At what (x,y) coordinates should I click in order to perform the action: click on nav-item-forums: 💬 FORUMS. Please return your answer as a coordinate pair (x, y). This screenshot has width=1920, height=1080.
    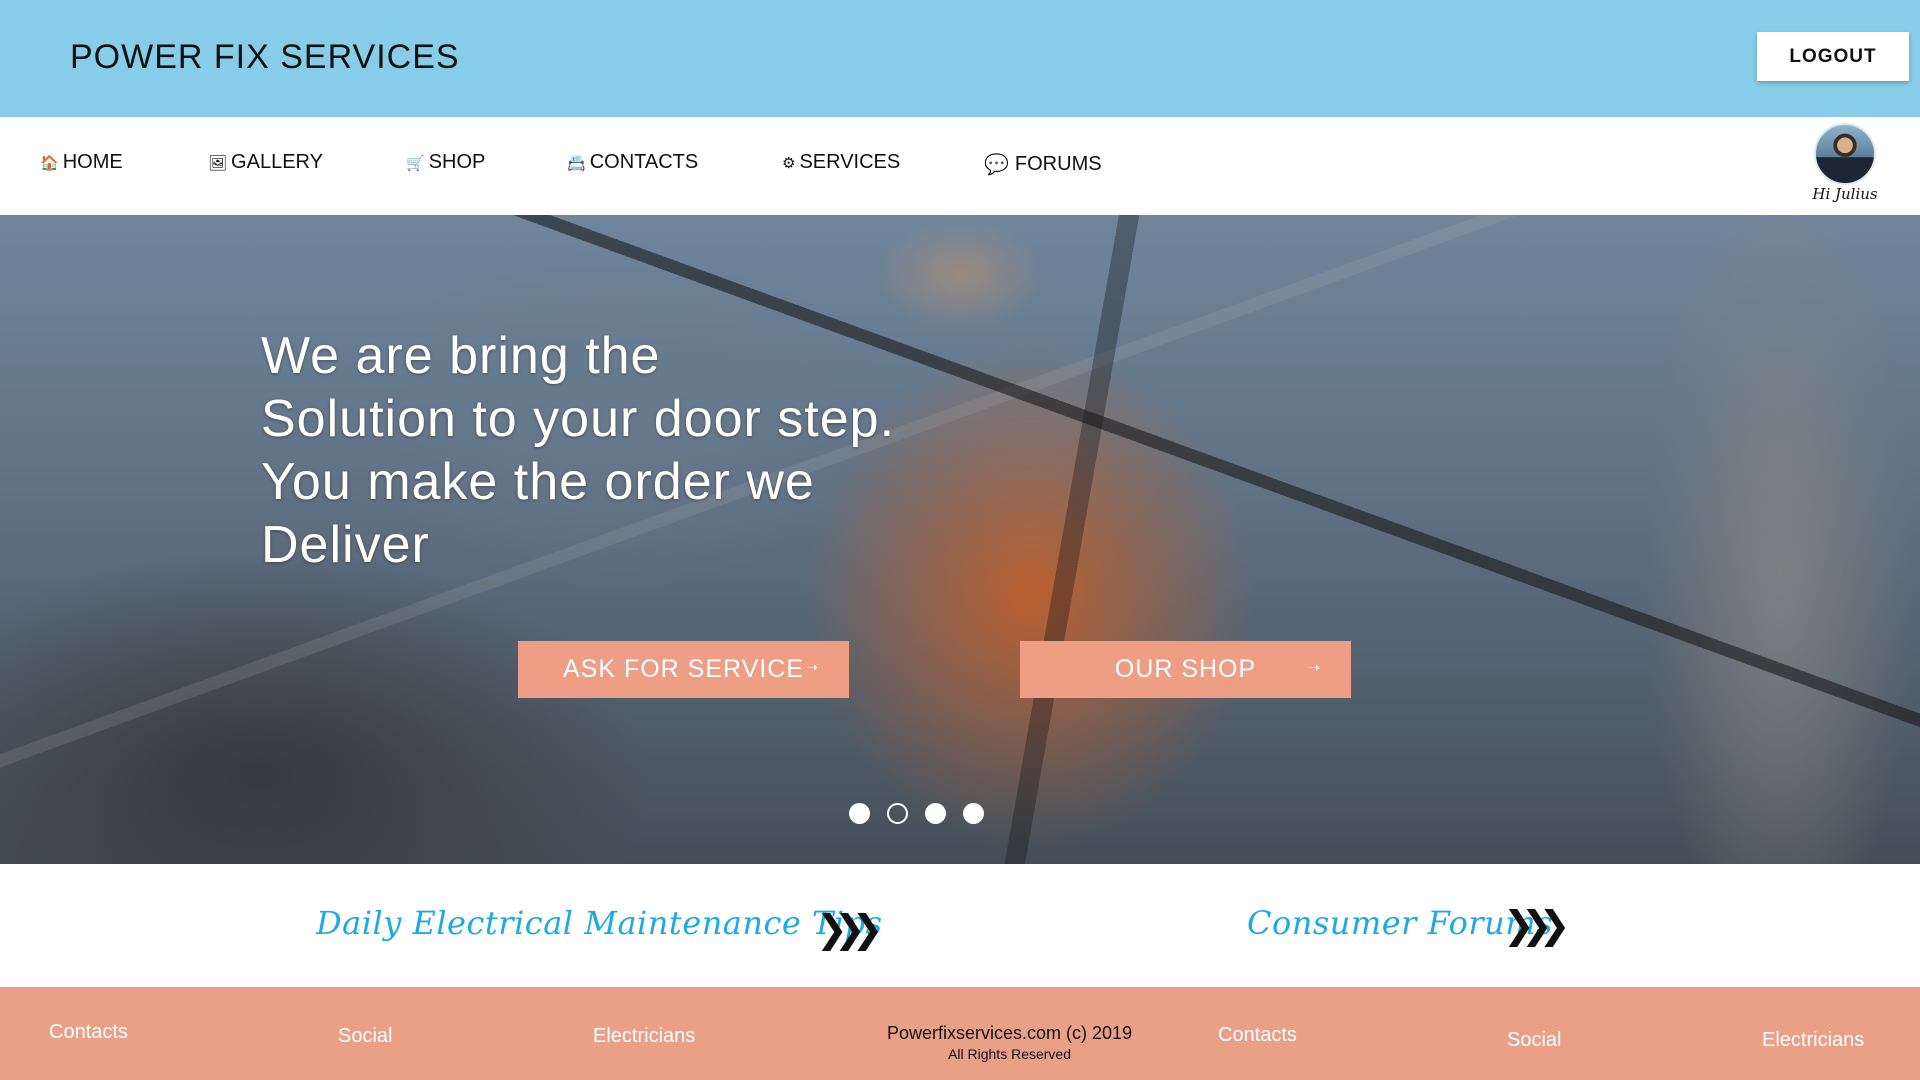
    Looking at the image, I should click on (1043, 164).